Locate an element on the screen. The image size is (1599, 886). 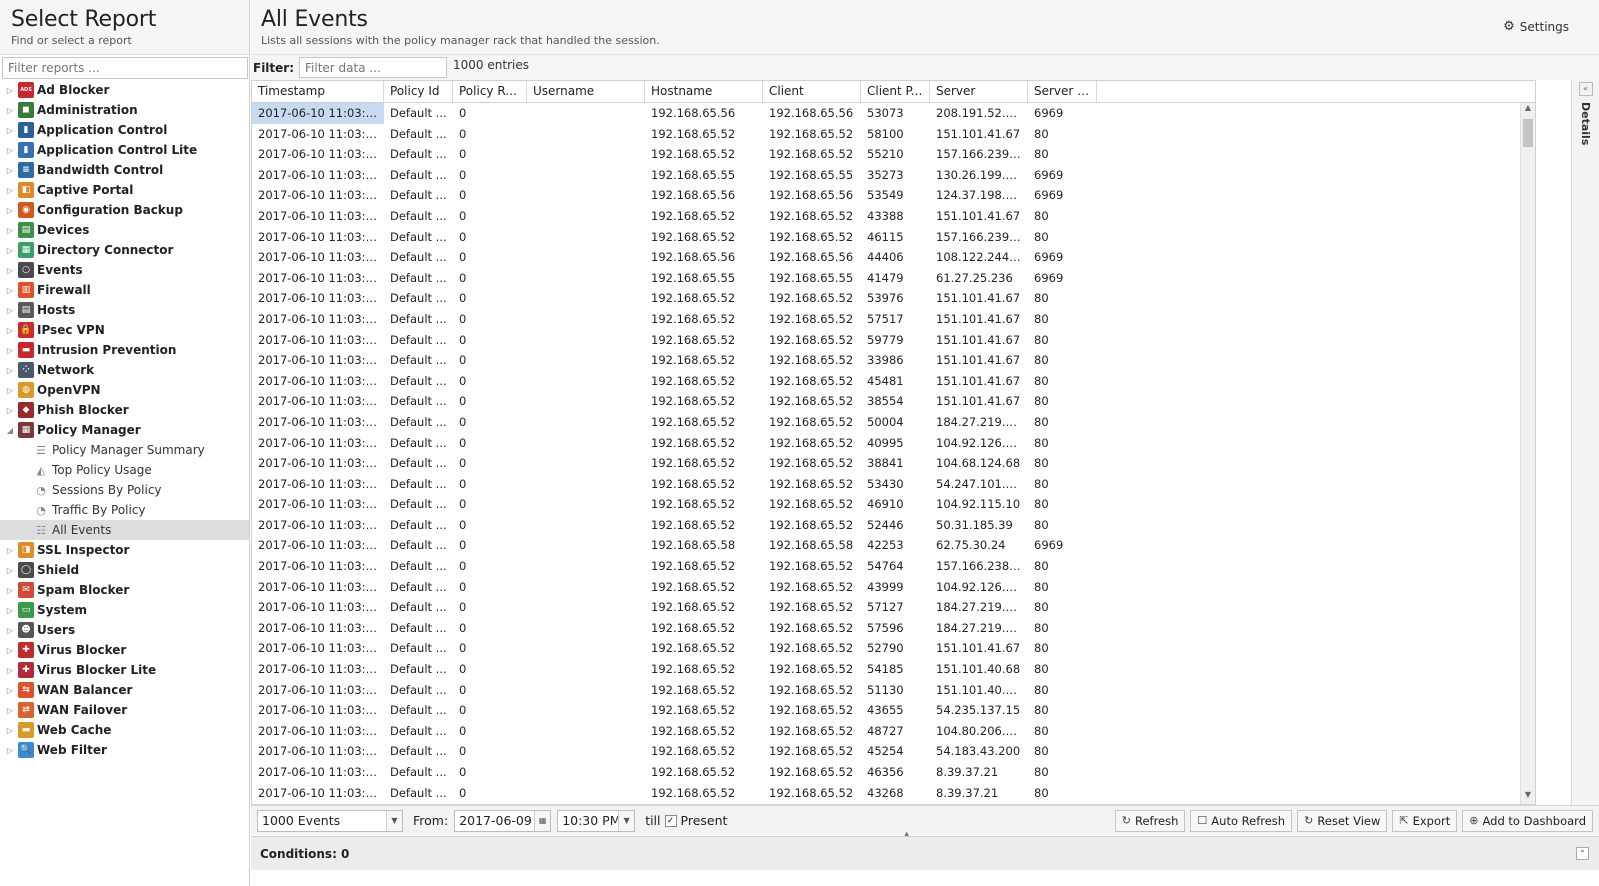
tree-item-network: ▷ ⁘ Network is located at coordinates (124, 370).